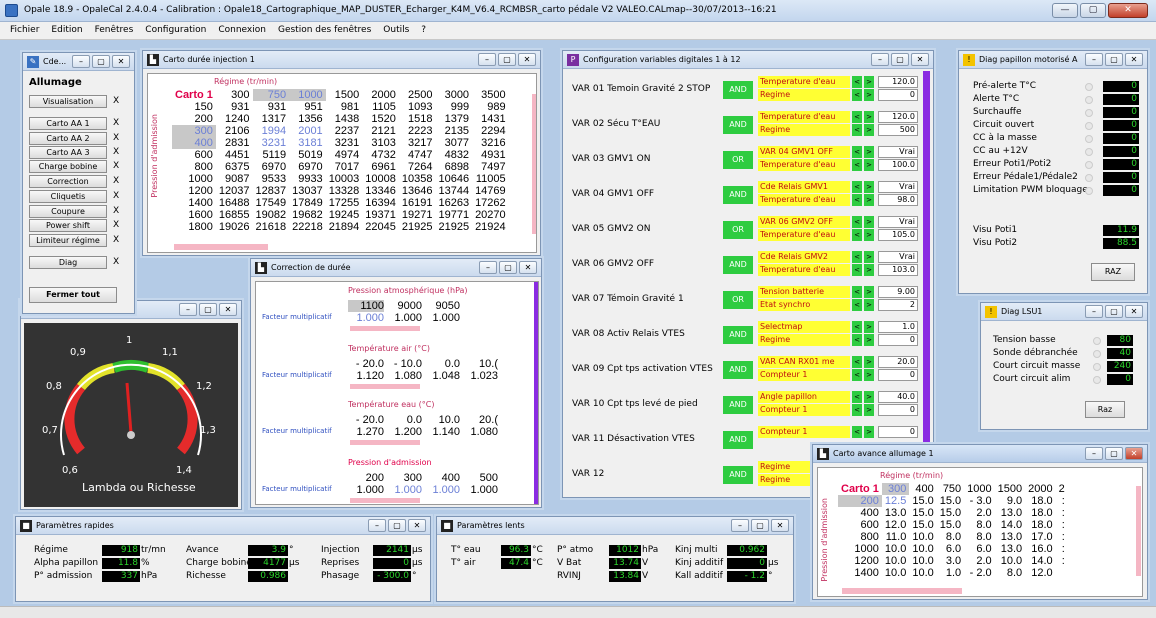  I want to click on table-cell: 4747, so click(417, 155).